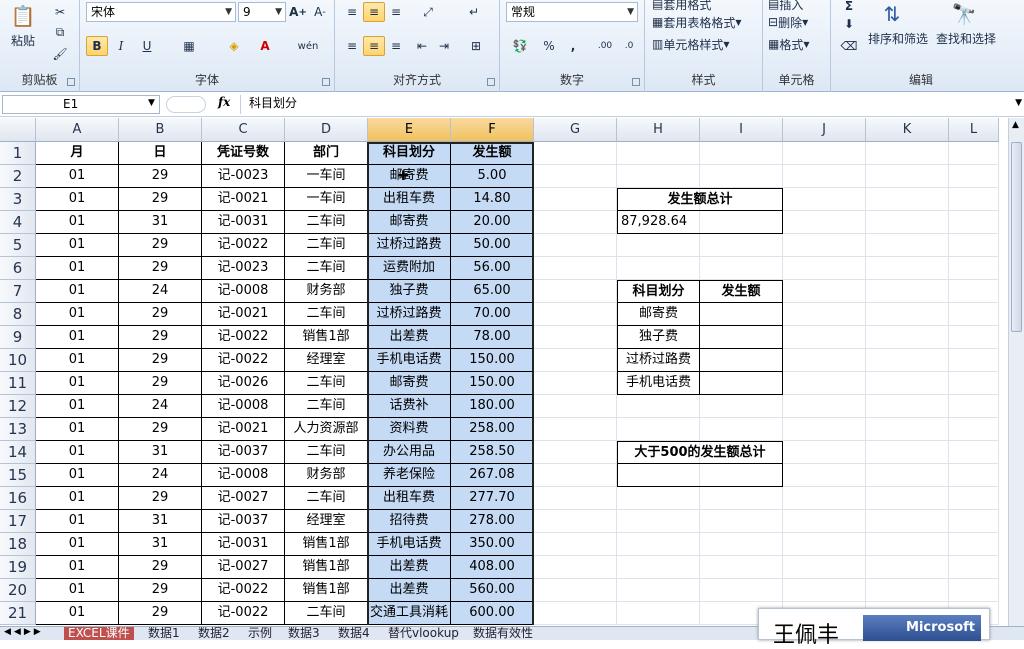 The image size is (1024, 649). Describe the element at coordinates (234, 46) in the screenshot. I see `fill-color-icon: ◈` at that location.